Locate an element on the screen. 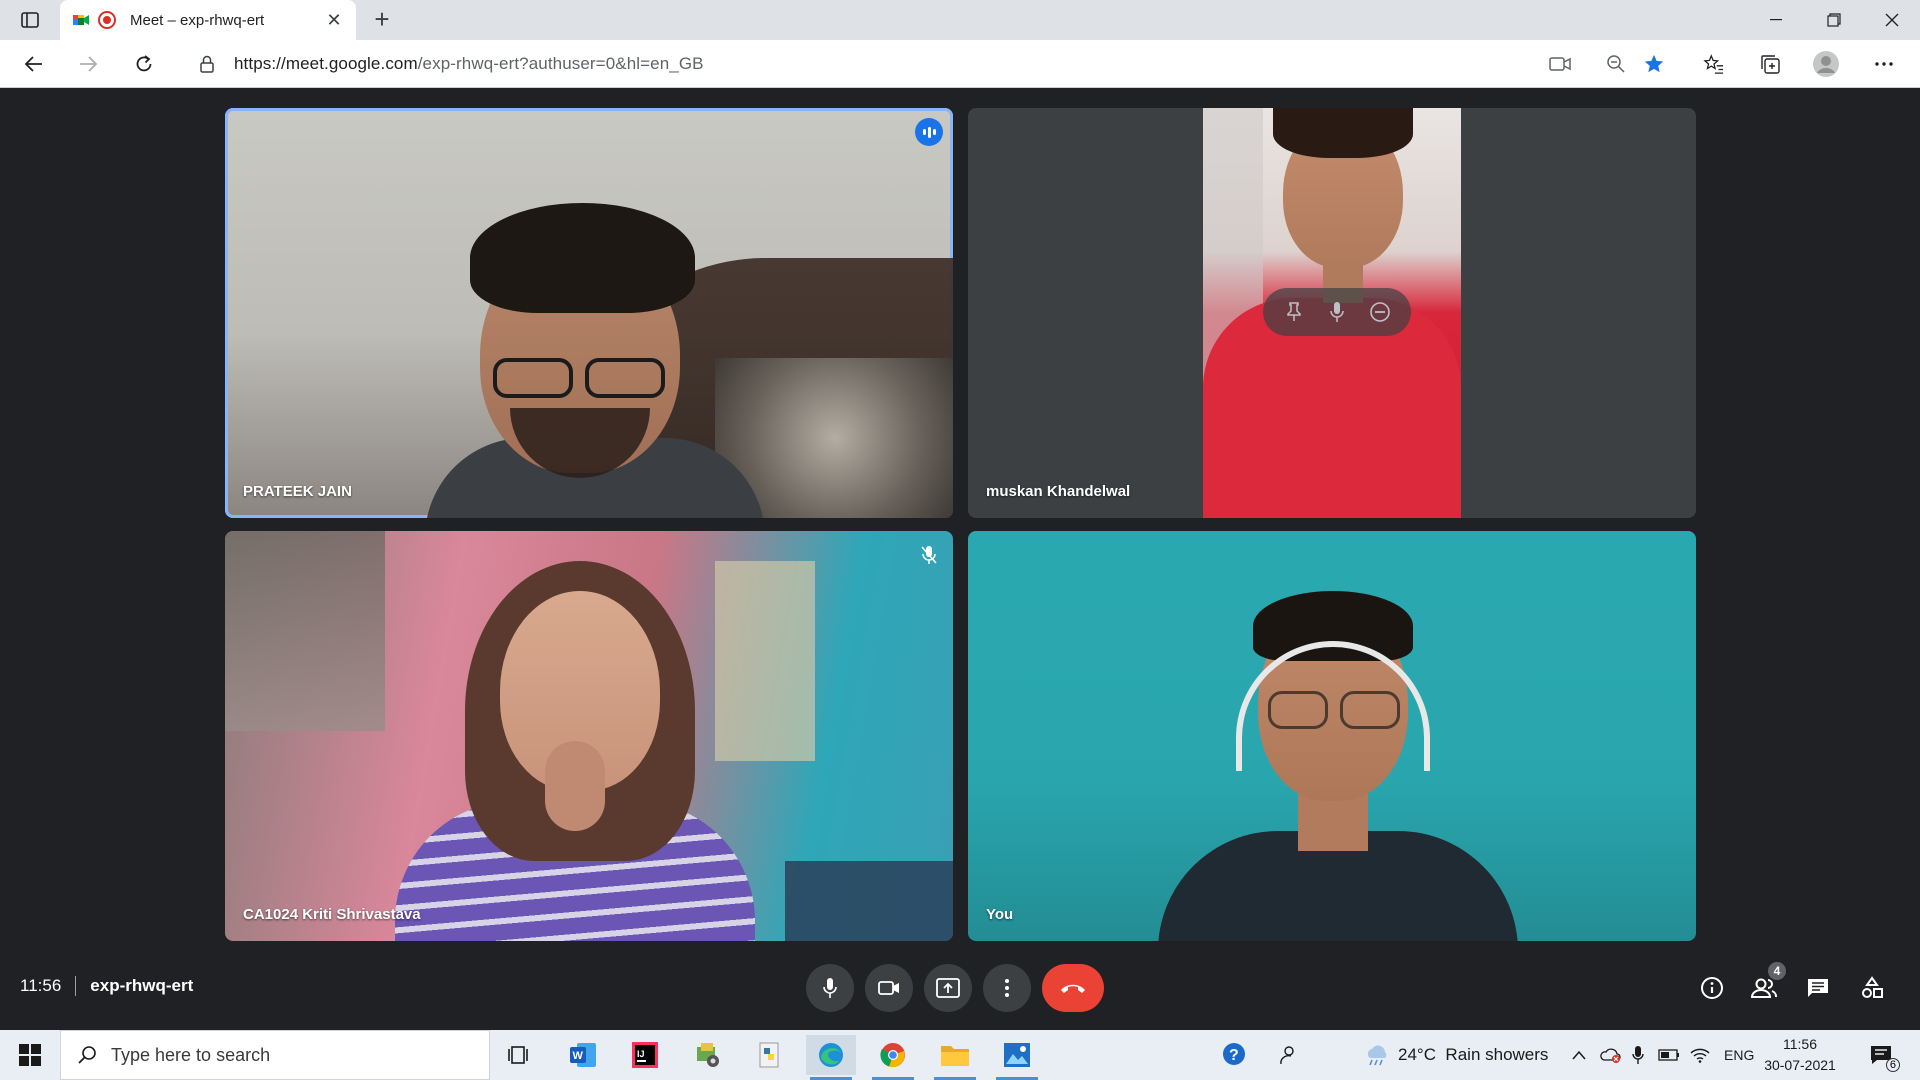  camera-icon is located at coordinates (888, 988).